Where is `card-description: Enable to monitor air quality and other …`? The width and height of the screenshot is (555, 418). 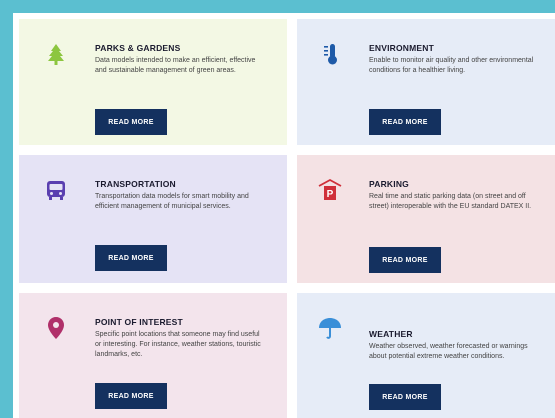 card-description: Enable to monitor air quality and other … is located at coordinates (451, 65).